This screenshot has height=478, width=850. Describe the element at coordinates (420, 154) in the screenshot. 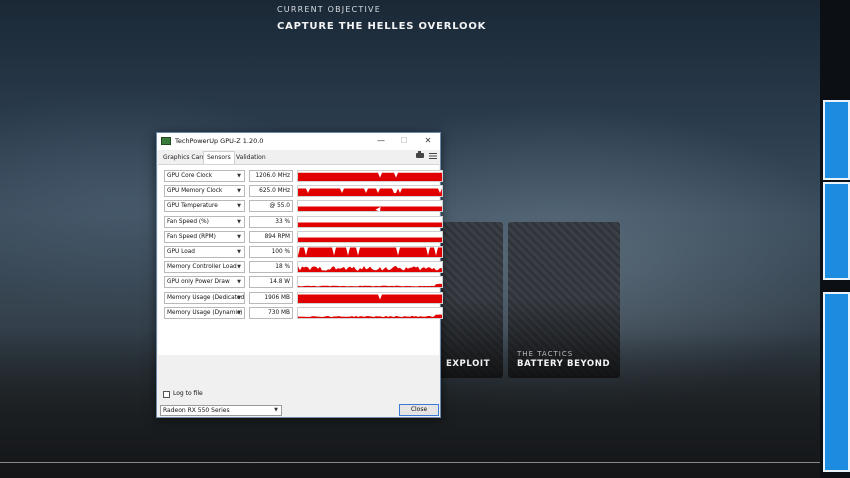

I see `camera-icon` at that location.